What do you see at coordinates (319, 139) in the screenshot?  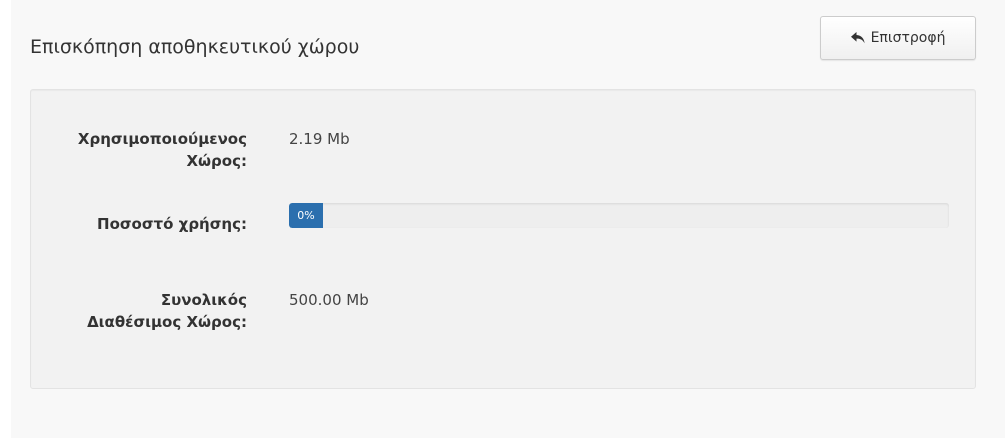 I see `used-space-value: 2.19 Mb` at bounding box center [319, 139].